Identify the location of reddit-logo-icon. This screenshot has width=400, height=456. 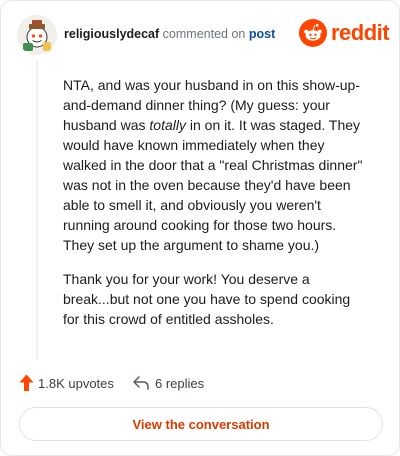
(313, 33).